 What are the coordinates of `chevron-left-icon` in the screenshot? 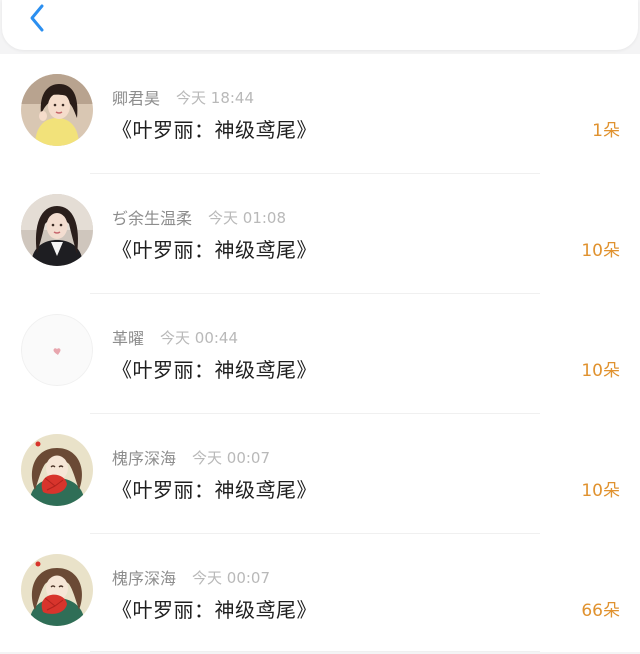 It's located at (37, 18).